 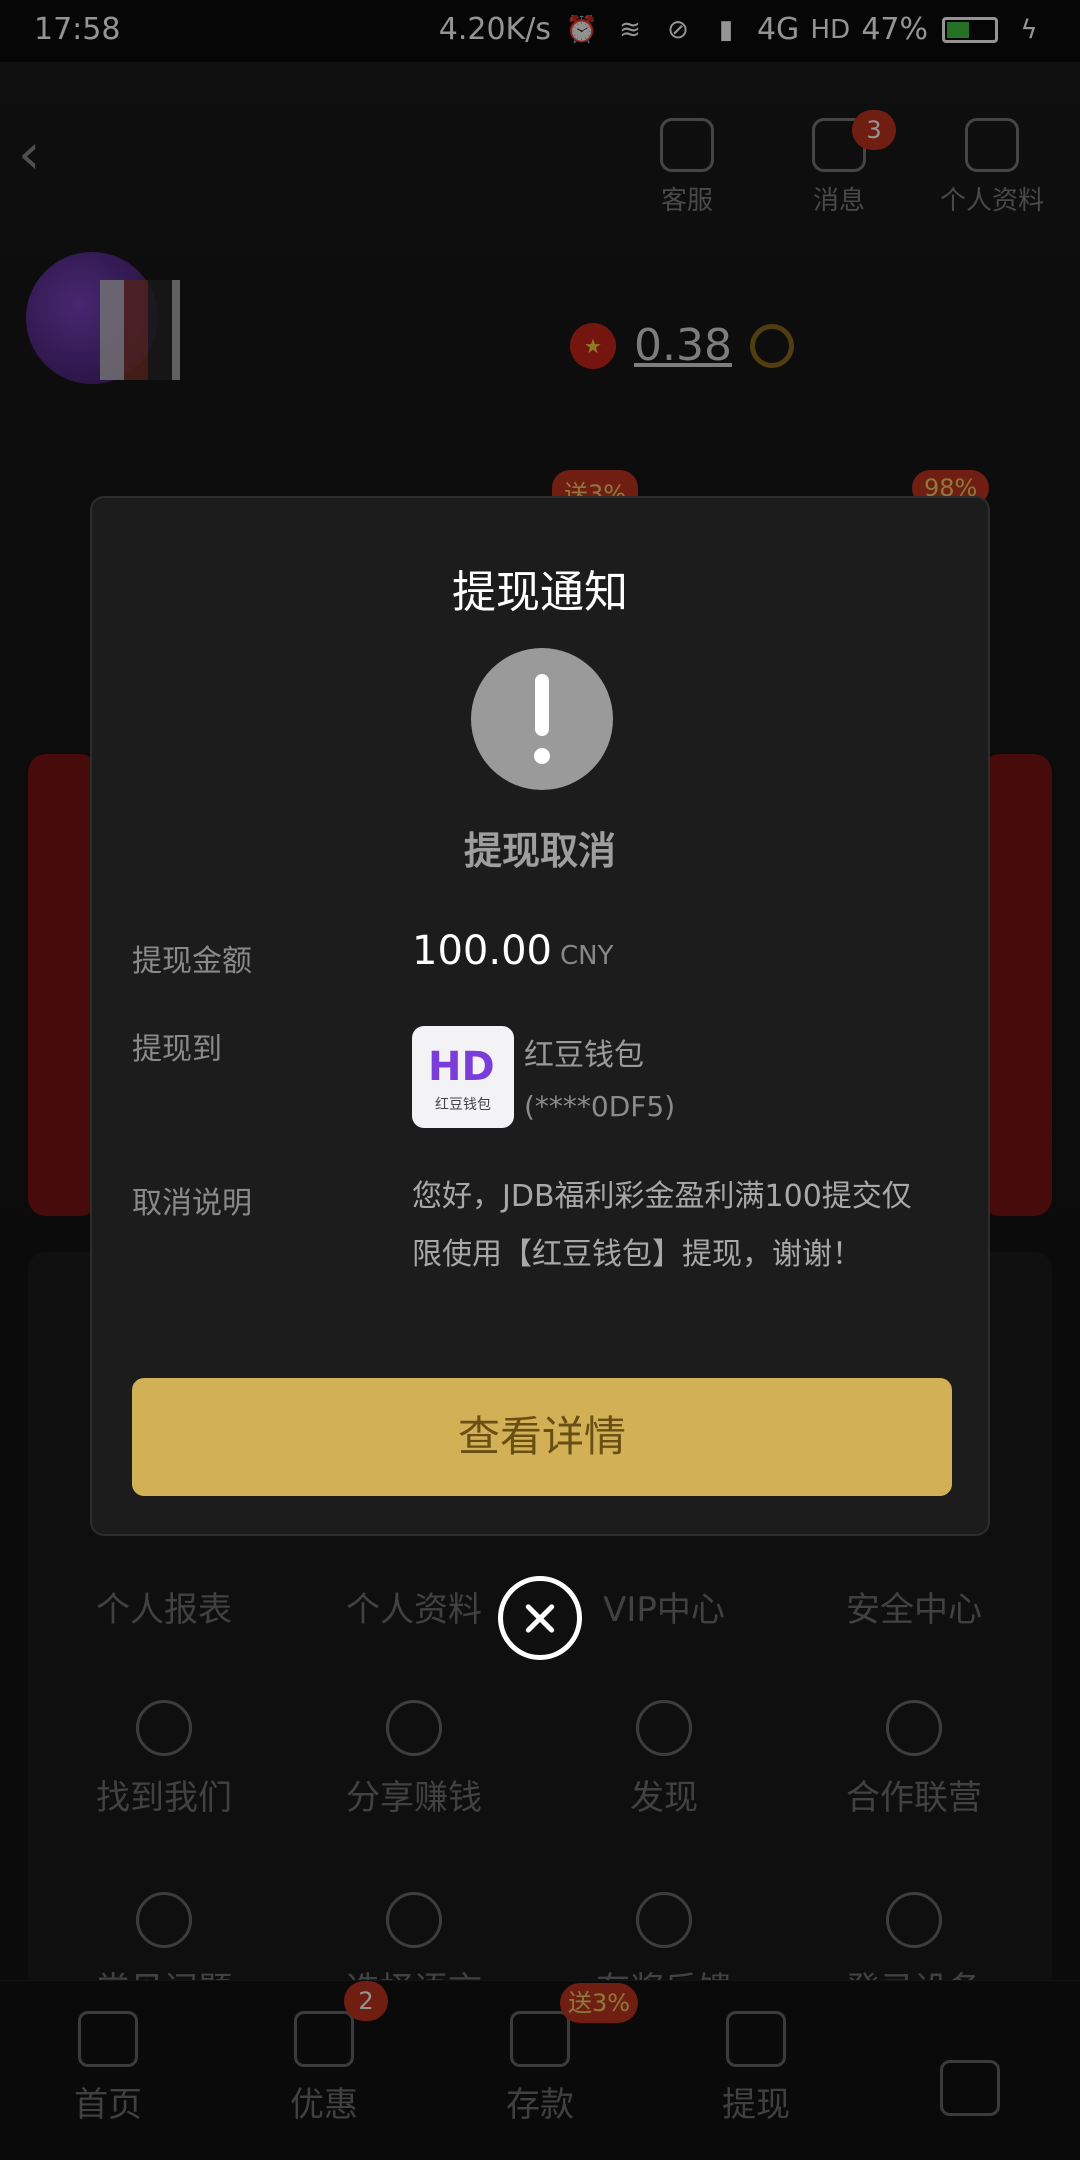 I want to click on view-details-button: 查看详情, so click(x=542, y=1437).